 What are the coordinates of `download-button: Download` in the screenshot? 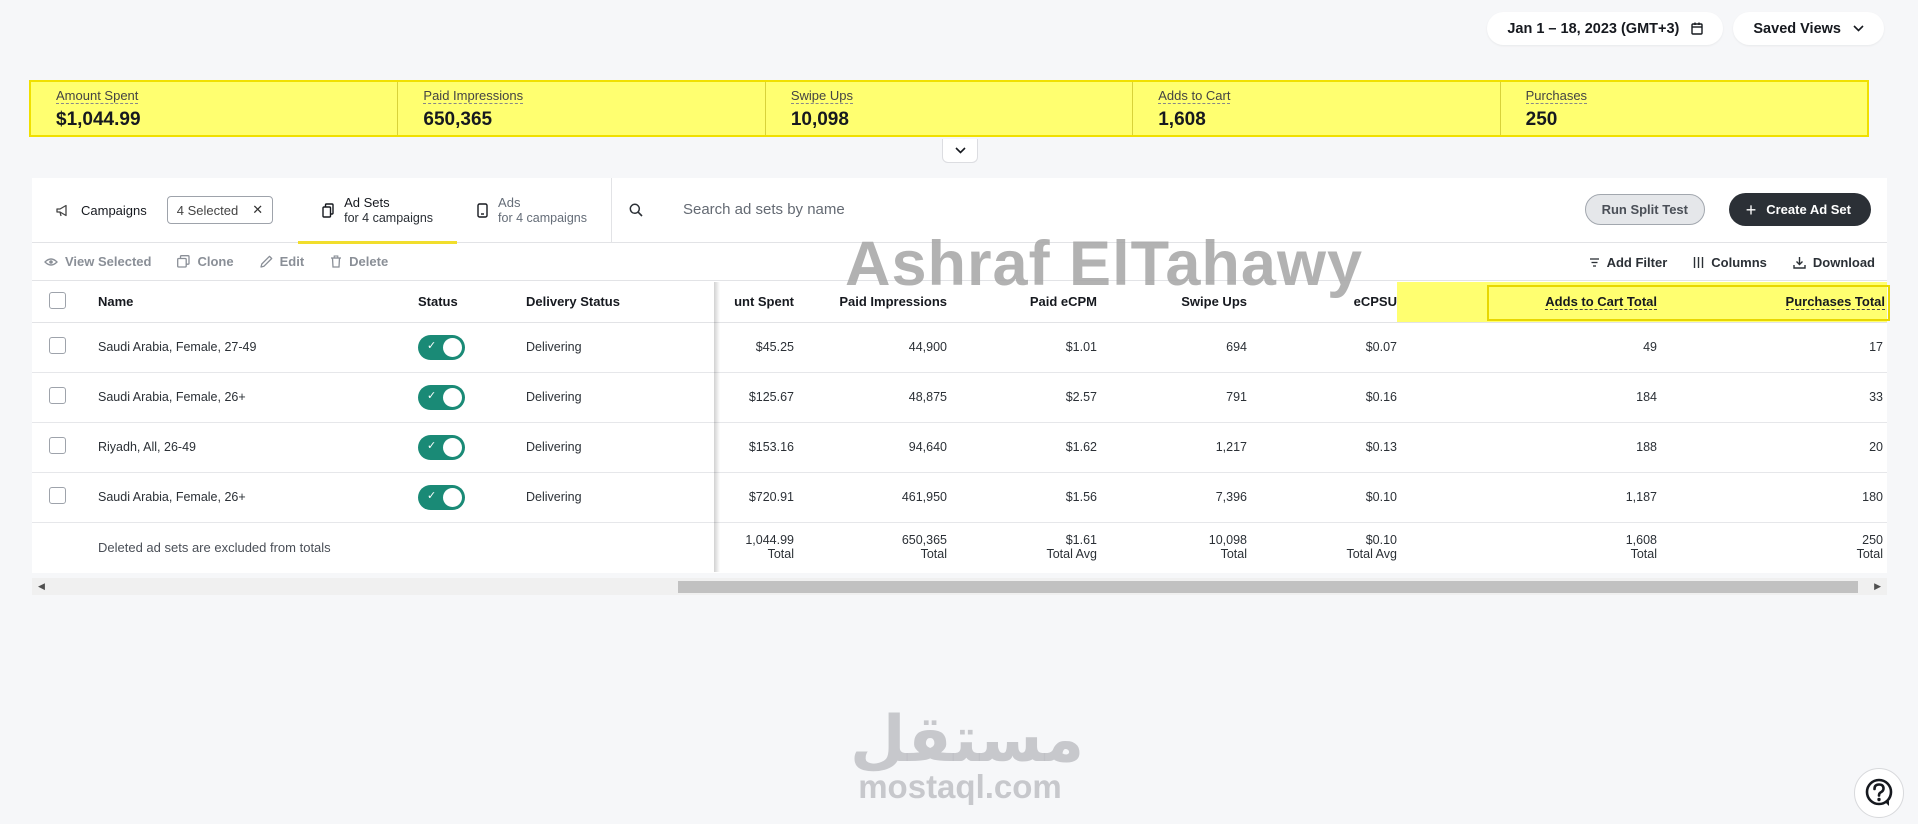 It's located at (1834, 262).